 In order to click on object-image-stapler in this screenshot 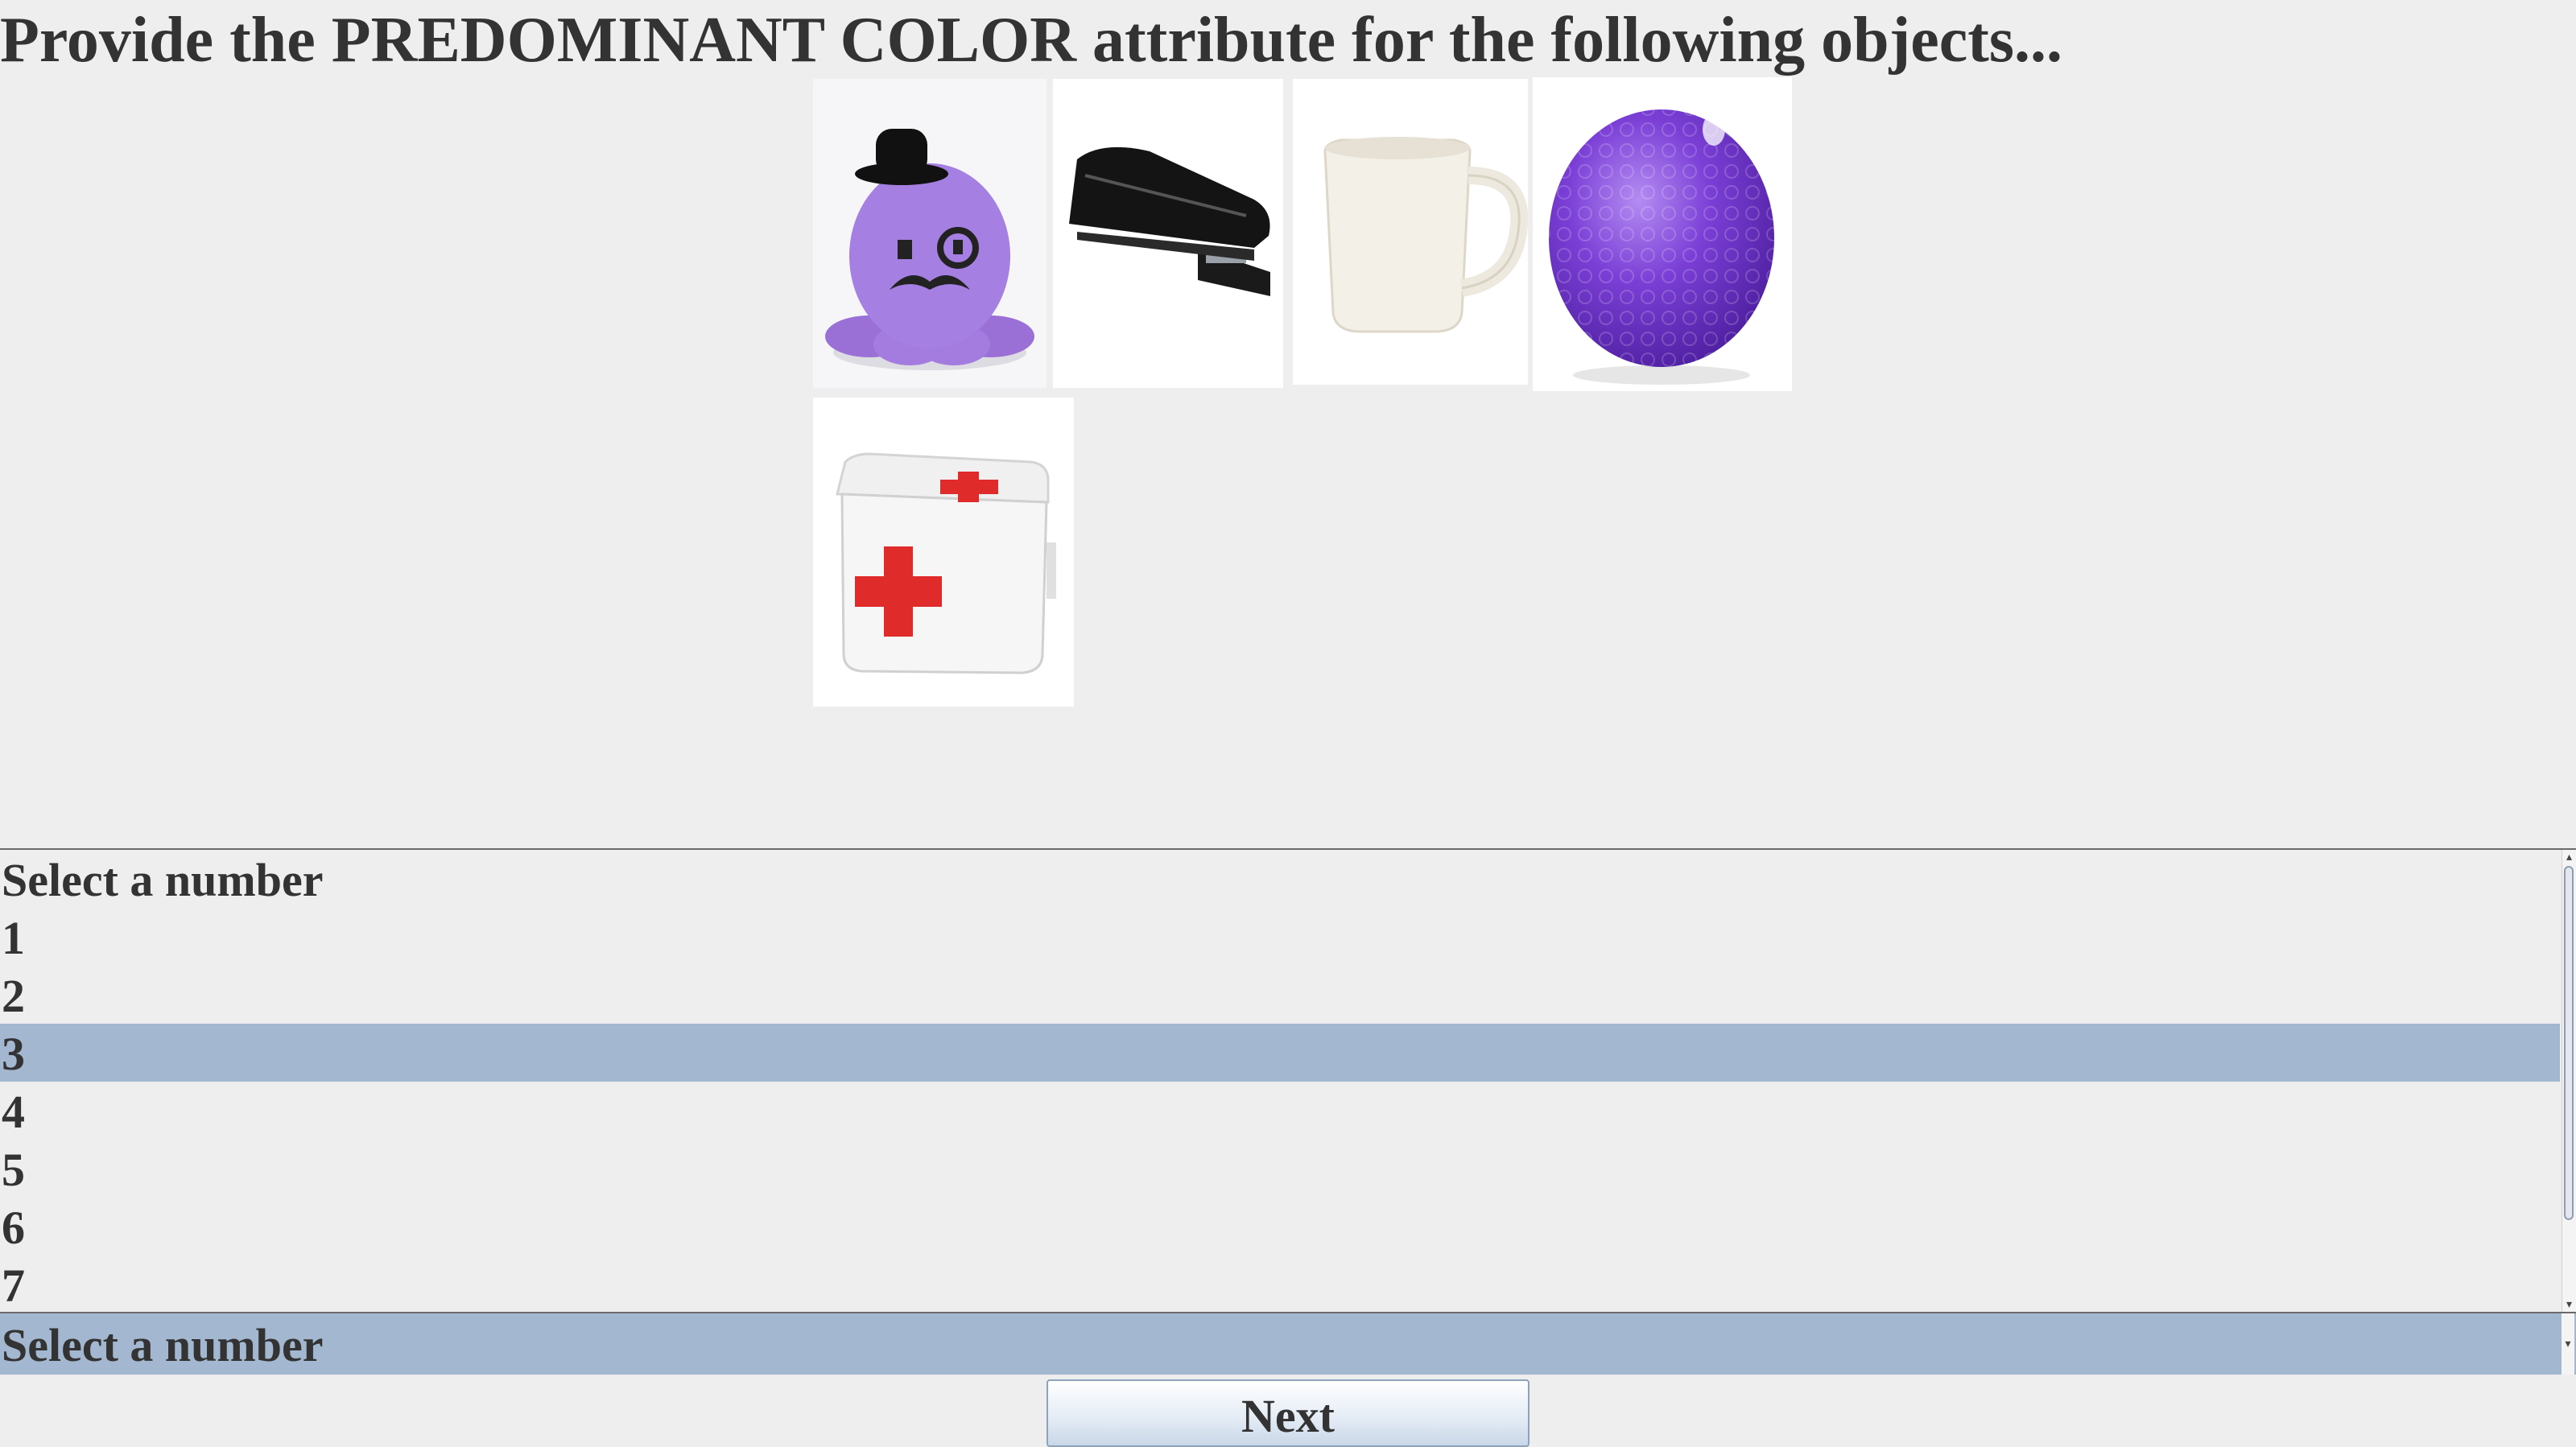, I will do `click(1168, 234)`.